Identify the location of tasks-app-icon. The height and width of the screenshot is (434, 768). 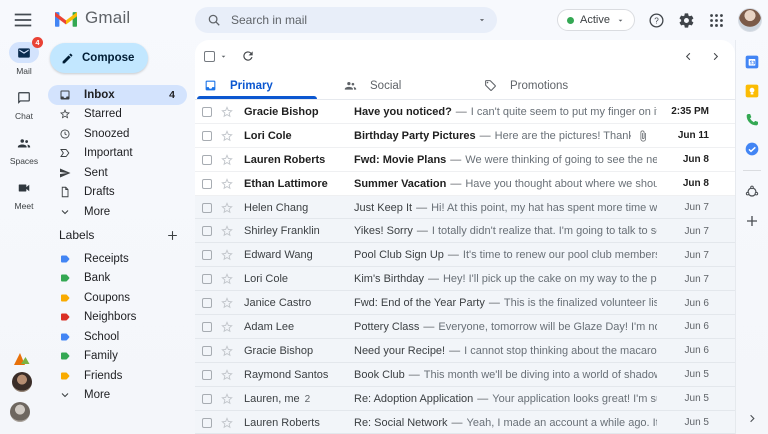
(752, 149).